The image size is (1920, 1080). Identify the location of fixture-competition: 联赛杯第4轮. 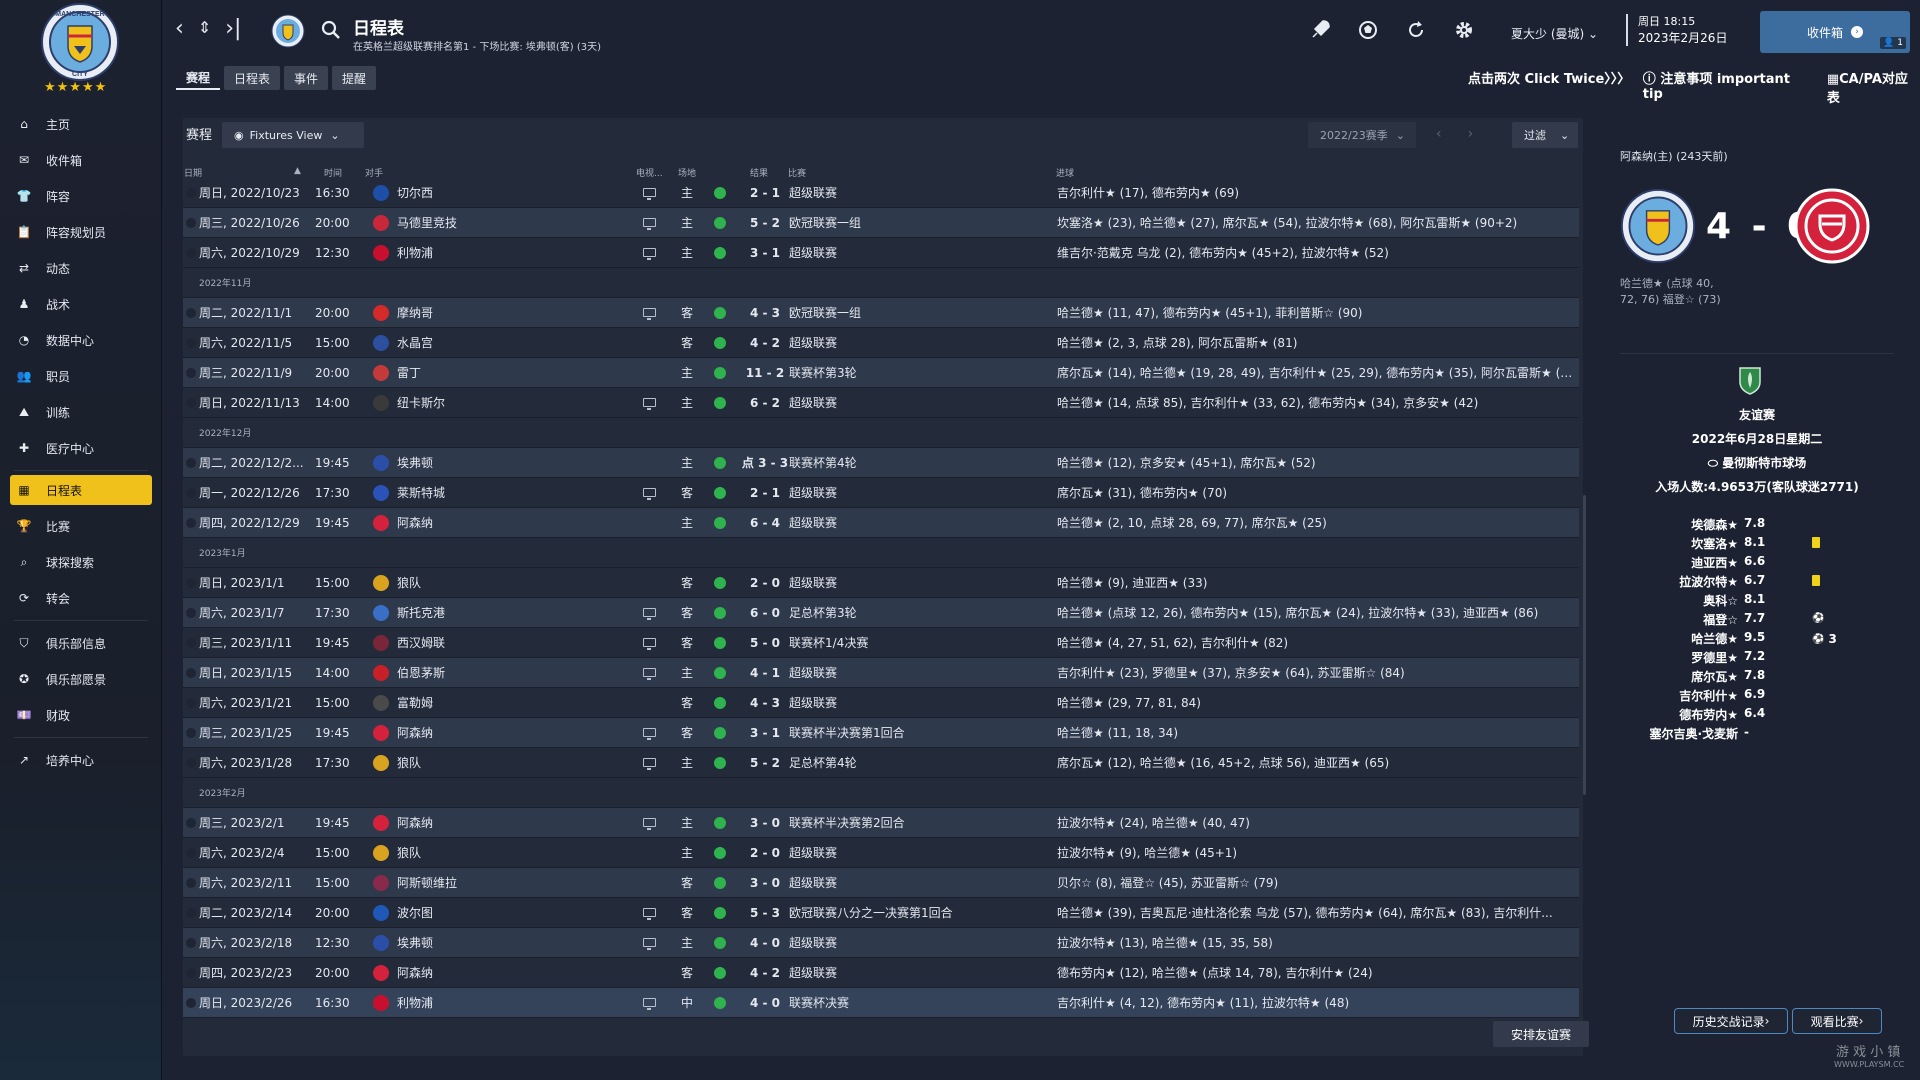
(823, 462).